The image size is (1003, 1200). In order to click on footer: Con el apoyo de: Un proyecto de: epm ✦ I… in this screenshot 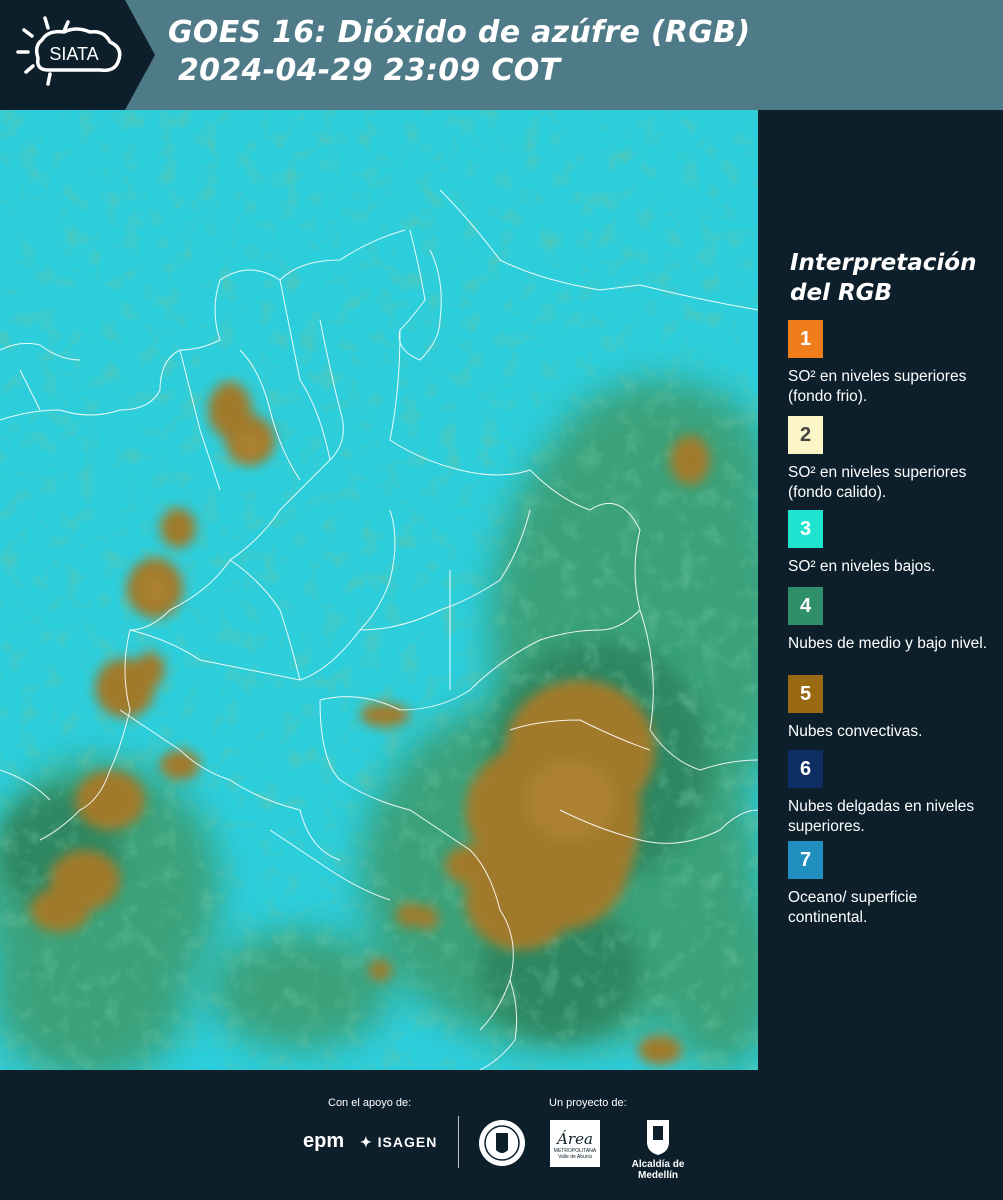, I will do `click(501, 1135)`.